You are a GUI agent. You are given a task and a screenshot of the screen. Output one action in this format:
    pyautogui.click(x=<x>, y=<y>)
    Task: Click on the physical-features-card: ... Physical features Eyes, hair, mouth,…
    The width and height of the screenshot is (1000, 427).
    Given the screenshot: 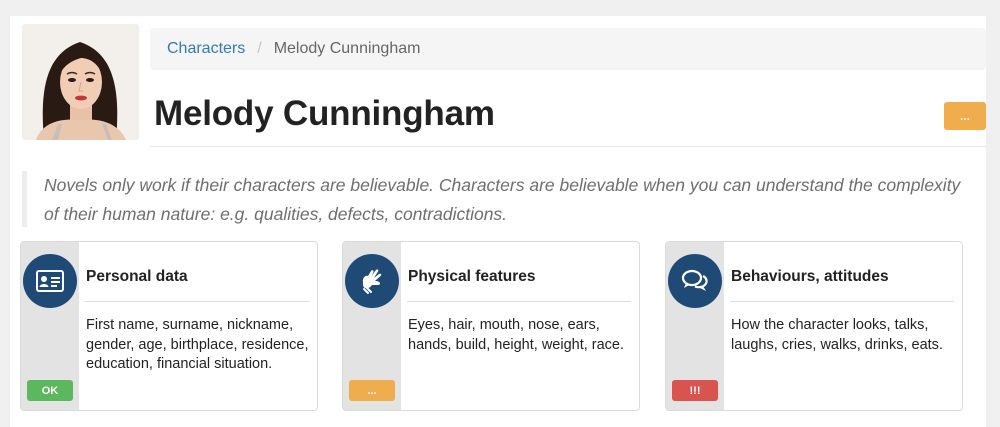 What is the action you would take?
    pyautogui.click(x=491, y=326)
    